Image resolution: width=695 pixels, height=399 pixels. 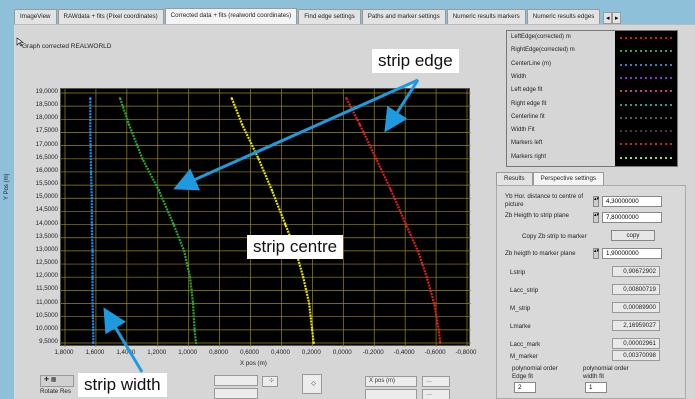 I want to click on y-tick-label: 18,5000, so click(x=46, y=105).